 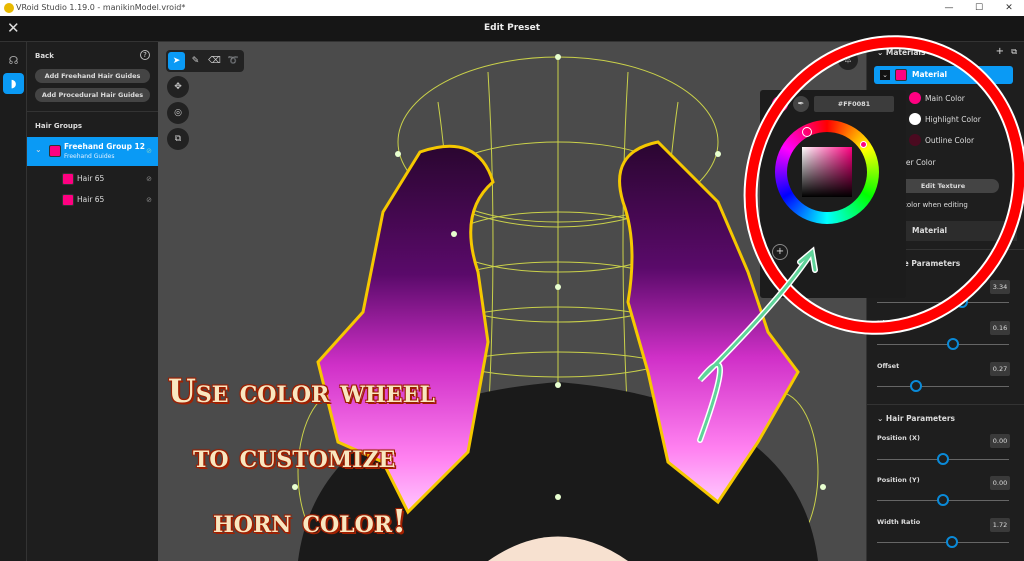 What do you see at coordinates (13, 83) in the screenshot?
I see `hair-icon: ◗` at bounding box center [13, 83].